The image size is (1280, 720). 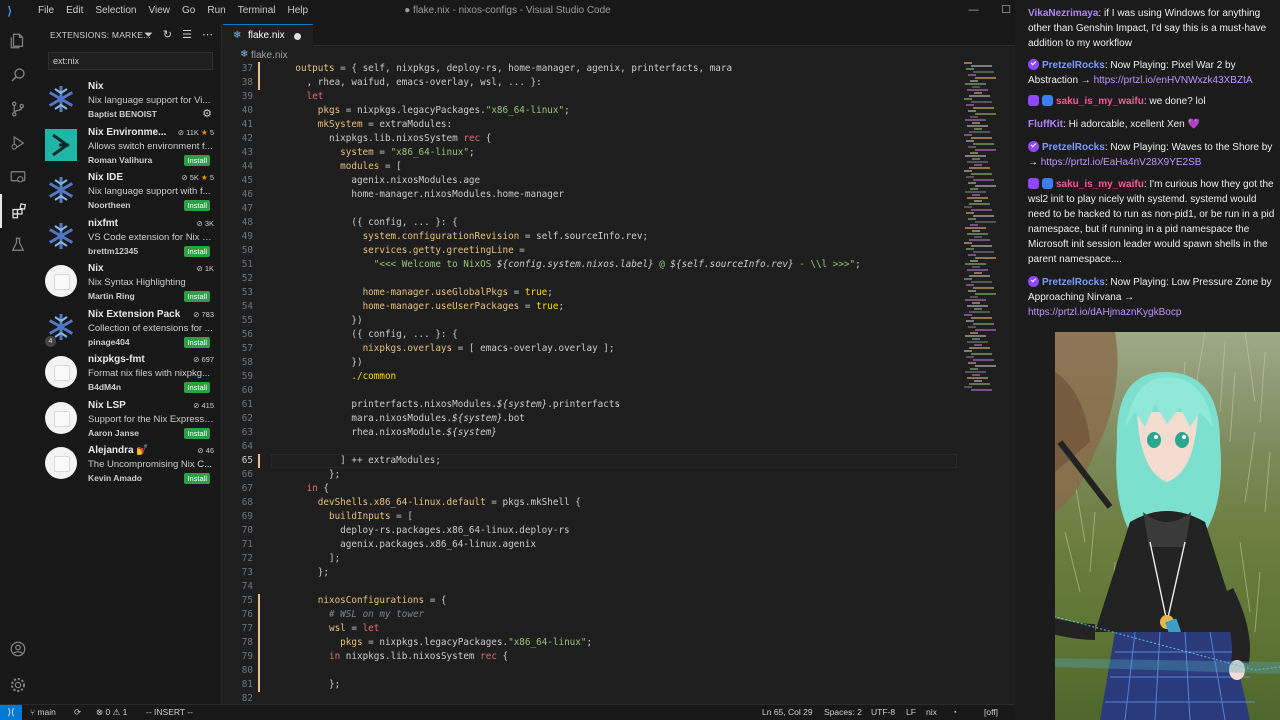 What do you see at coordinates (1063, 13) in the screenshot?
I see `chat-username: VikaNezrimaya` at bounding box center [1063, 13].